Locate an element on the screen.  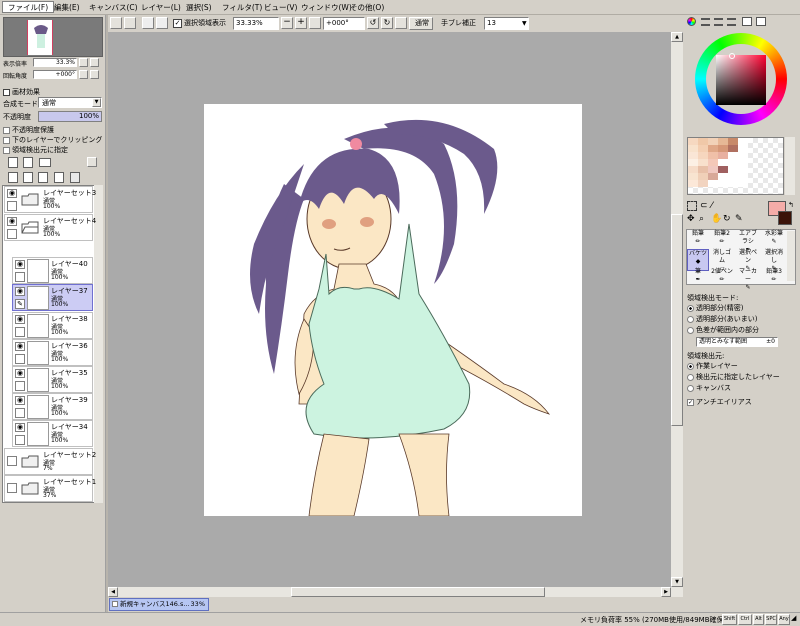
layer-34: ◉ レイヤー34 通常 100% is located at coordinates (52, 433).